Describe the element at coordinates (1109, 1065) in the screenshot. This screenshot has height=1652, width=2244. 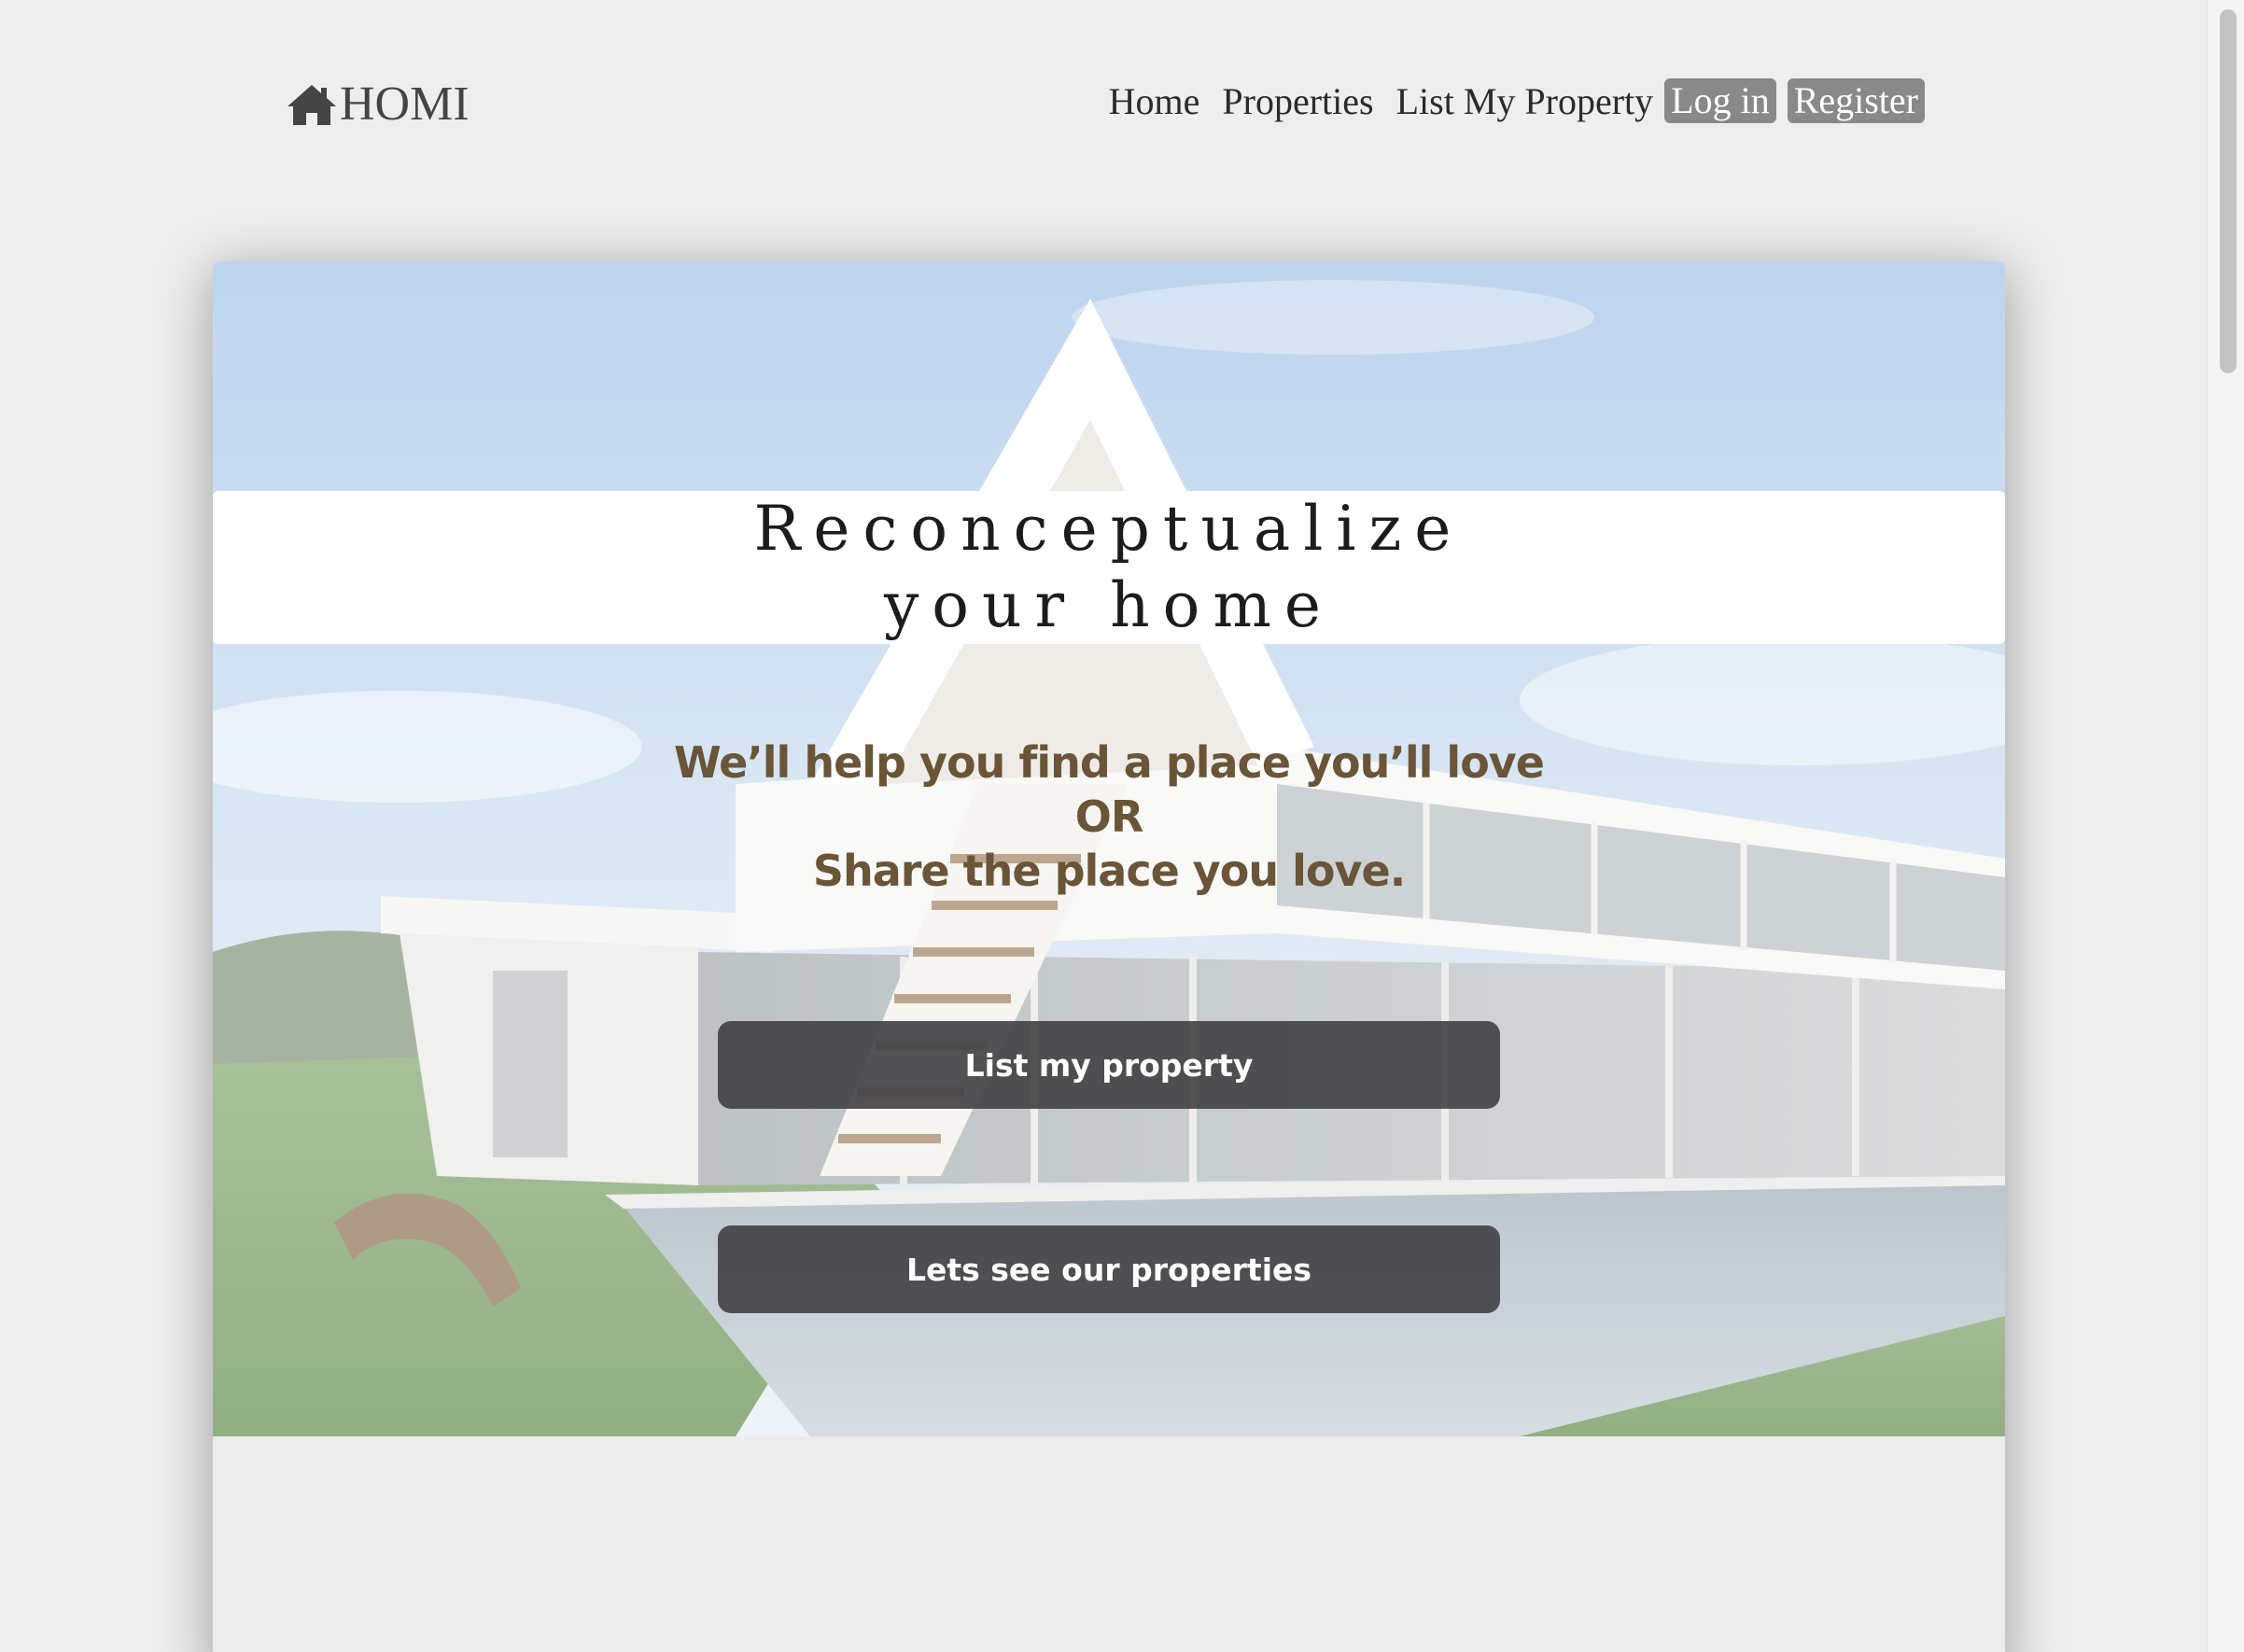
I see `list-property-button: List my property` at that location.